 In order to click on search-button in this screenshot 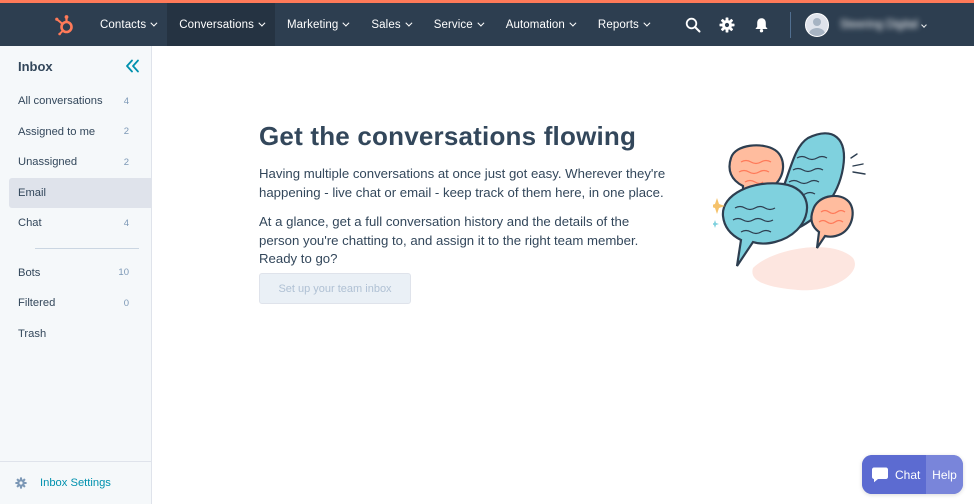, I will do `click(693, 25)`.